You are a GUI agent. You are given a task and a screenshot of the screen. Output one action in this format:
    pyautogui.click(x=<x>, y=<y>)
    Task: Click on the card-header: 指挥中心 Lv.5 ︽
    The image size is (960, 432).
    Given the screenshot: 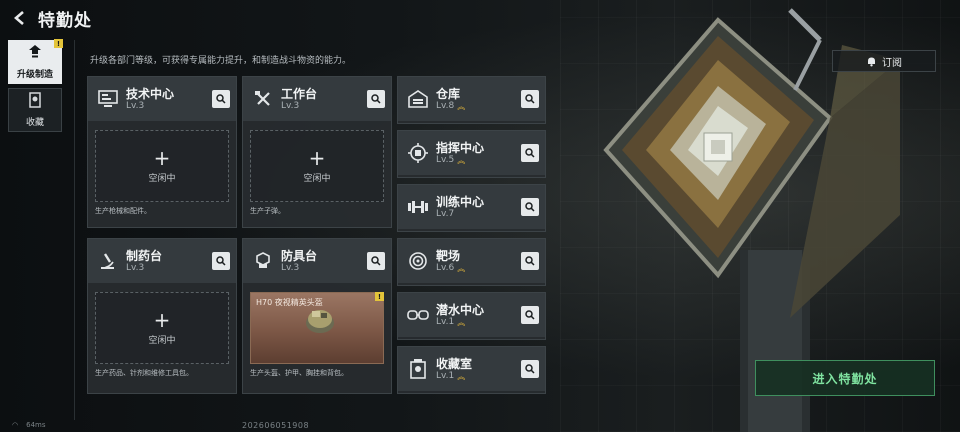 What is the action you would take?
    pyautogui.click(x=471, y=153)
    